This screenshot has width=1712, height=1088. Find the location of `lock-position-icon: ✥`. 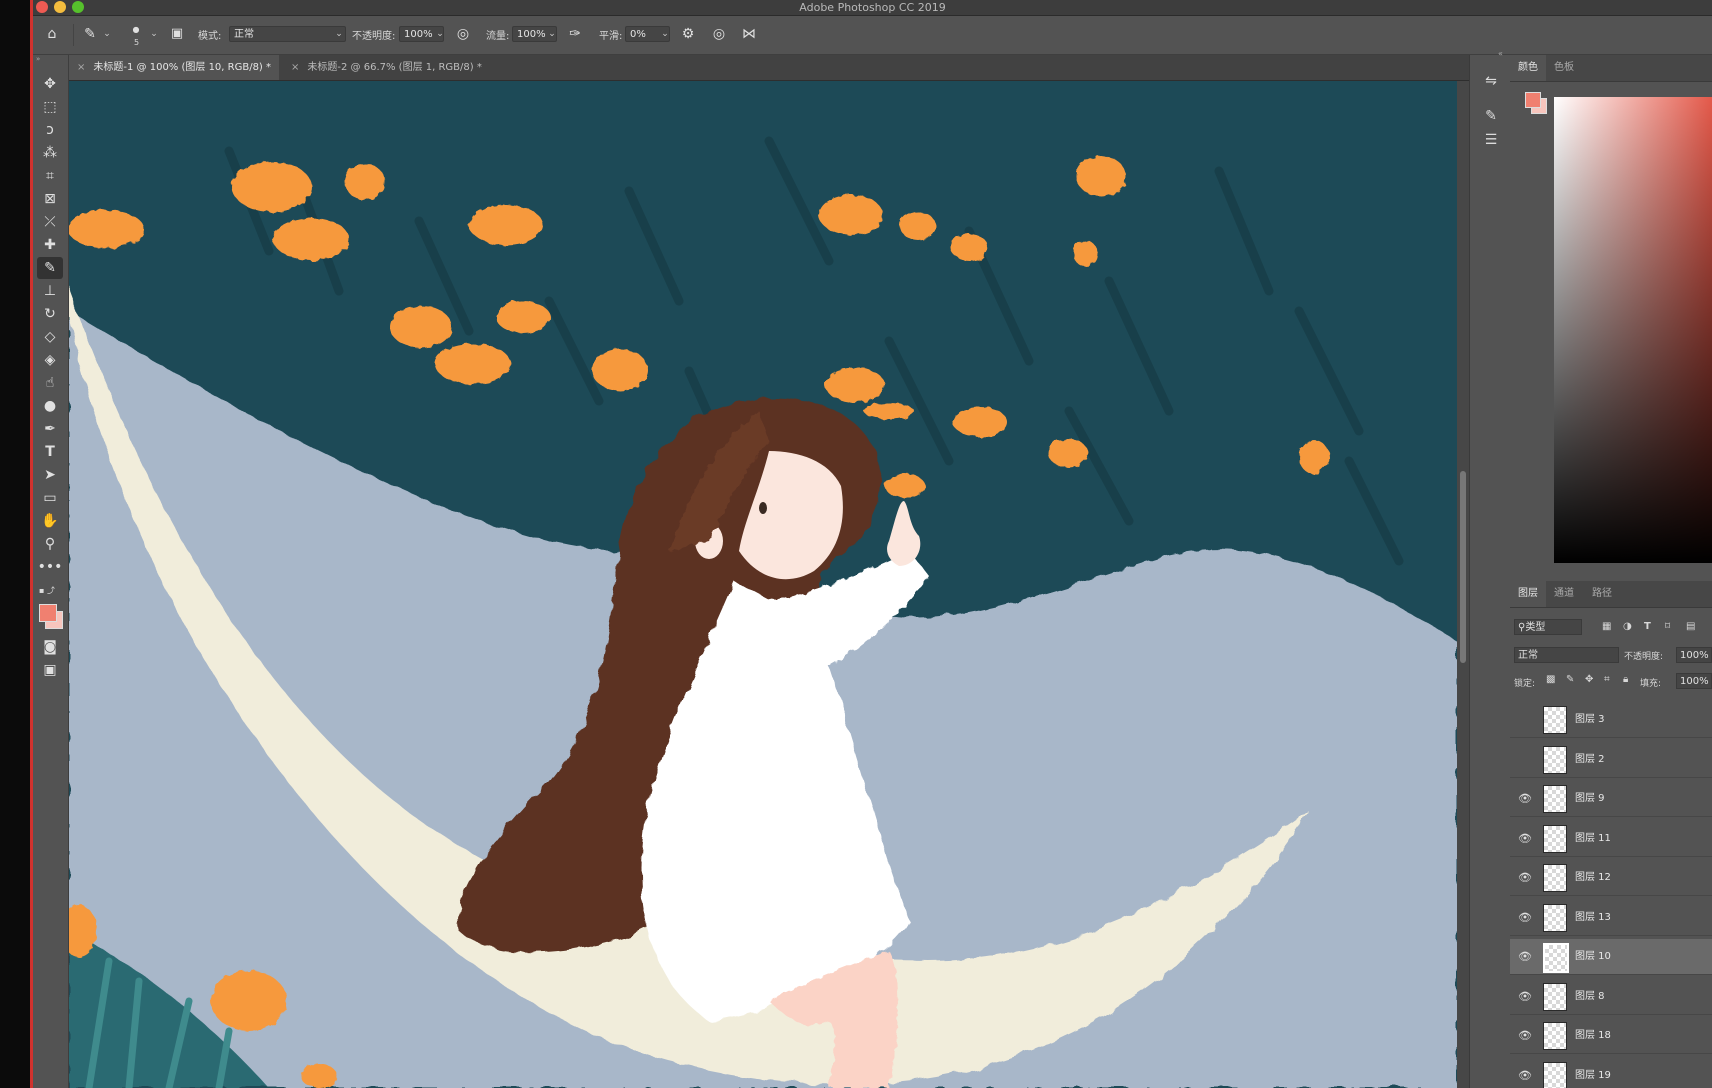

lock-position-icon: ✥ is located at coordinates (1589, 679).